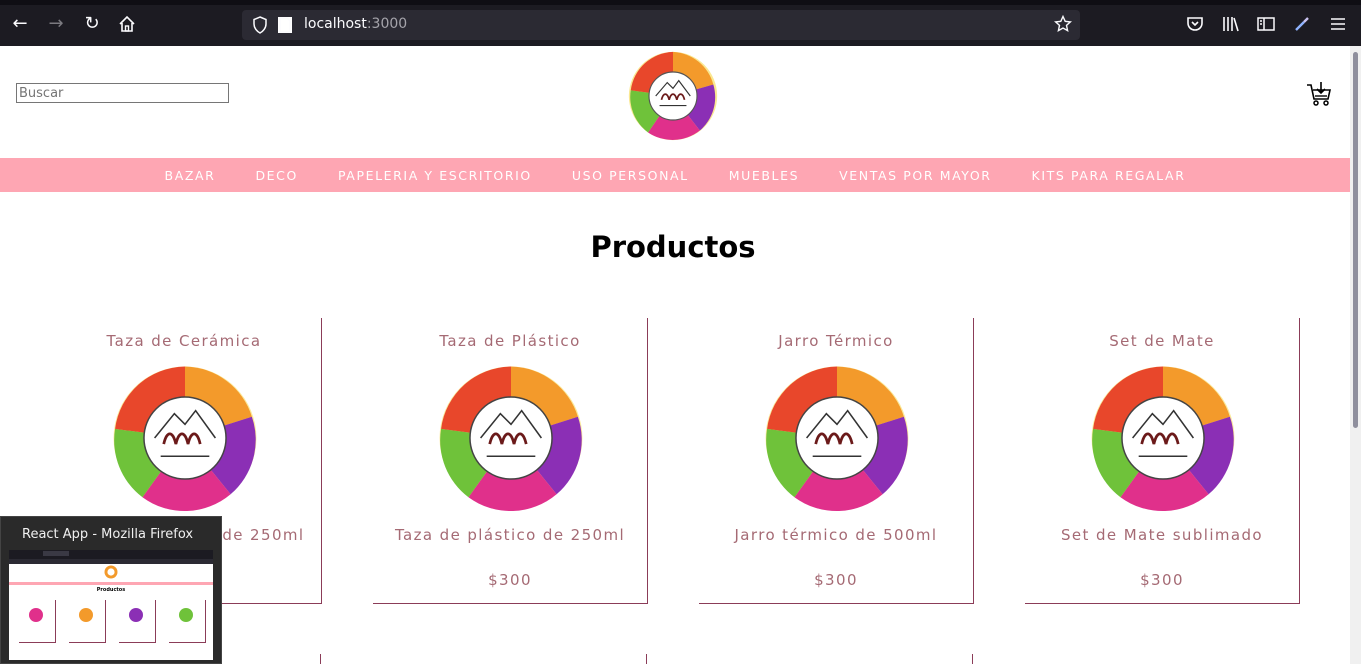 This screenshot has height=664, width=1361. What do you see at coordinates (510, 535) in the screenshot?
I see `product-description: Taza de plástico de 250ml` at bounding box center [510, 535].